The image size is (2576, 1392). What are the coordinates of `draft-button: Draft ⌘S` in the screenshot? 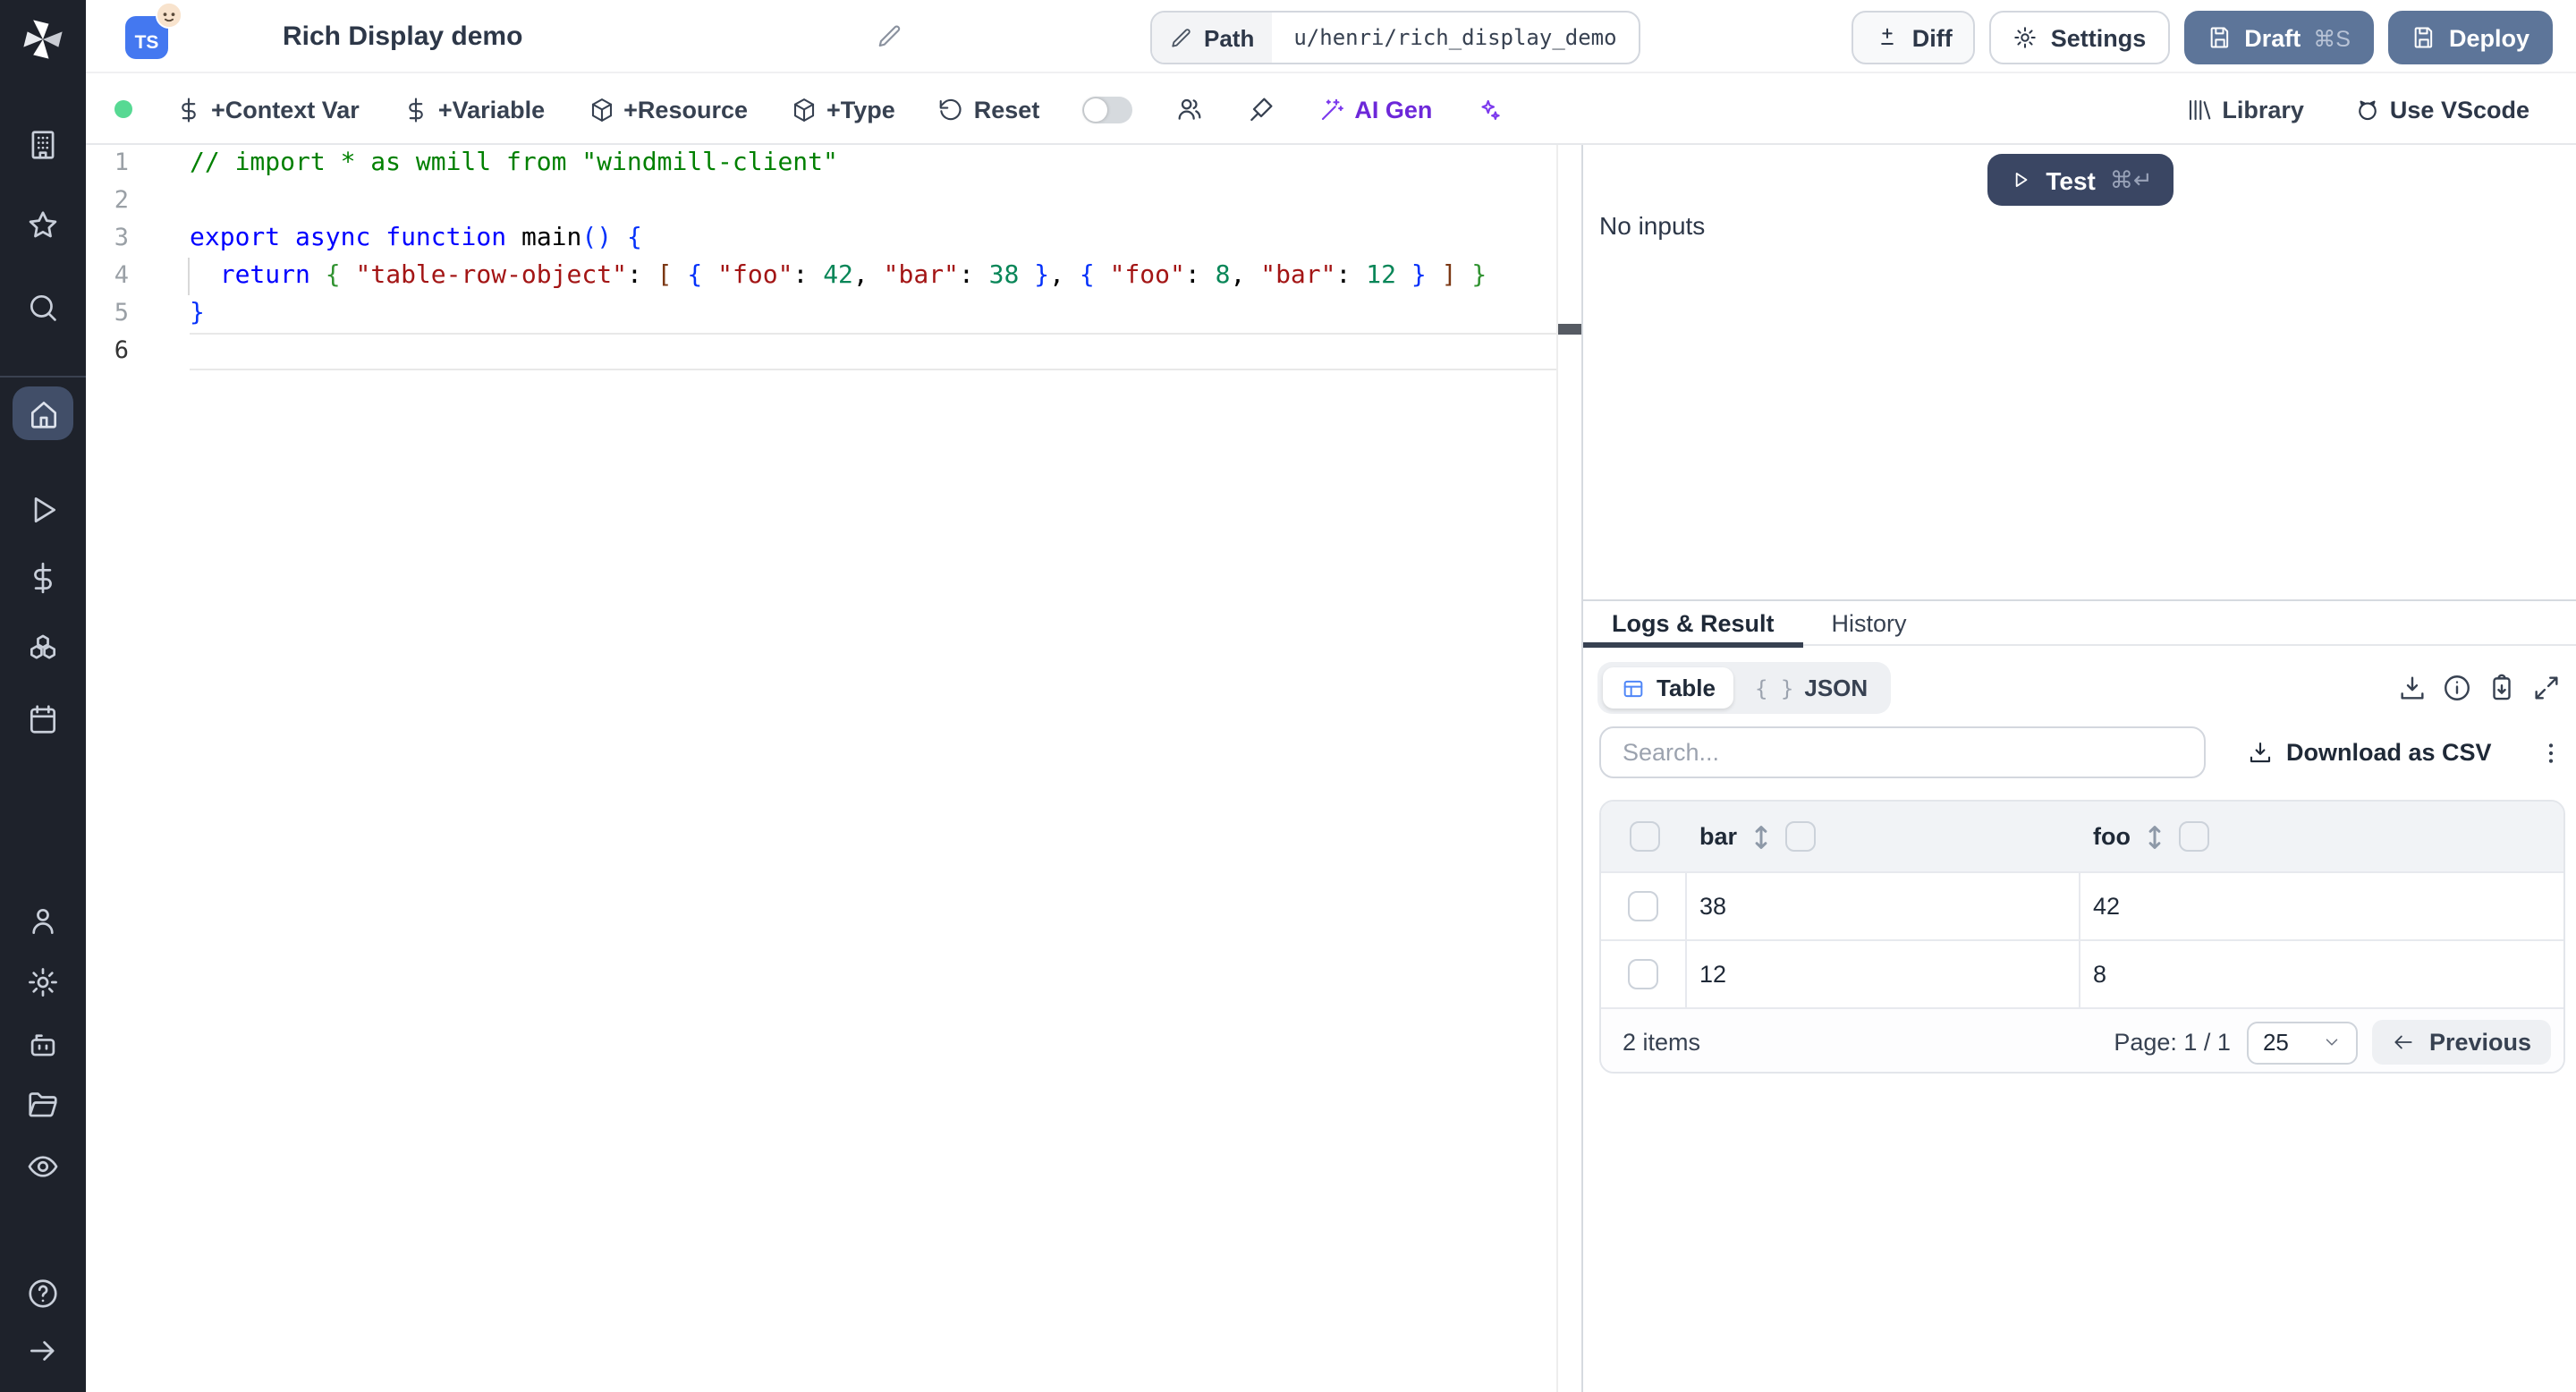 It's located at (2278, 37).